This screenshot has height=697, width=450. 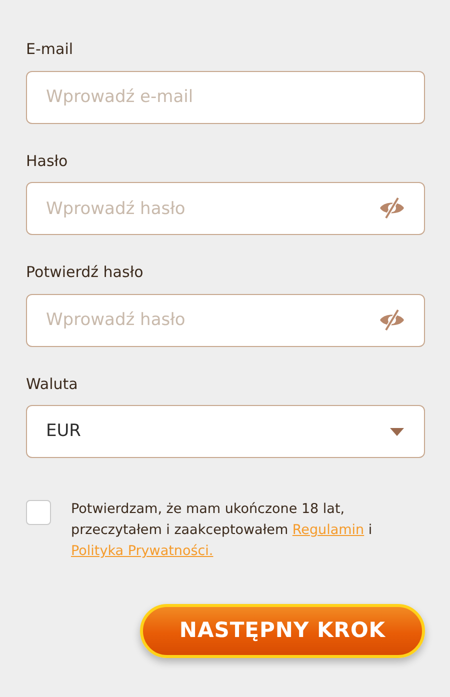 I want to click on terms-link: Regulamin, so click(x=328, y=530).